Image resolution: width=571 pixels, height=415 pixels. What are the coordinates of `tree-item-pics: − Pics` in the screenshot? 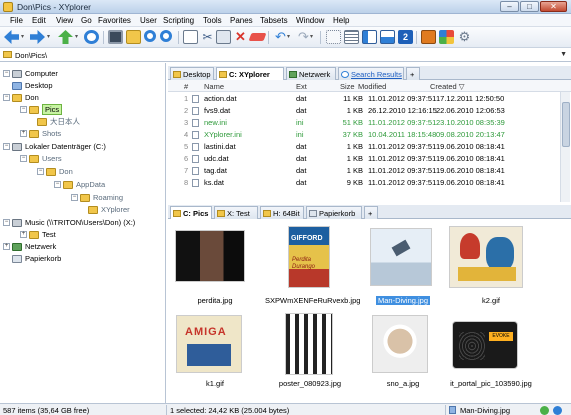 It's located at (41, 109).